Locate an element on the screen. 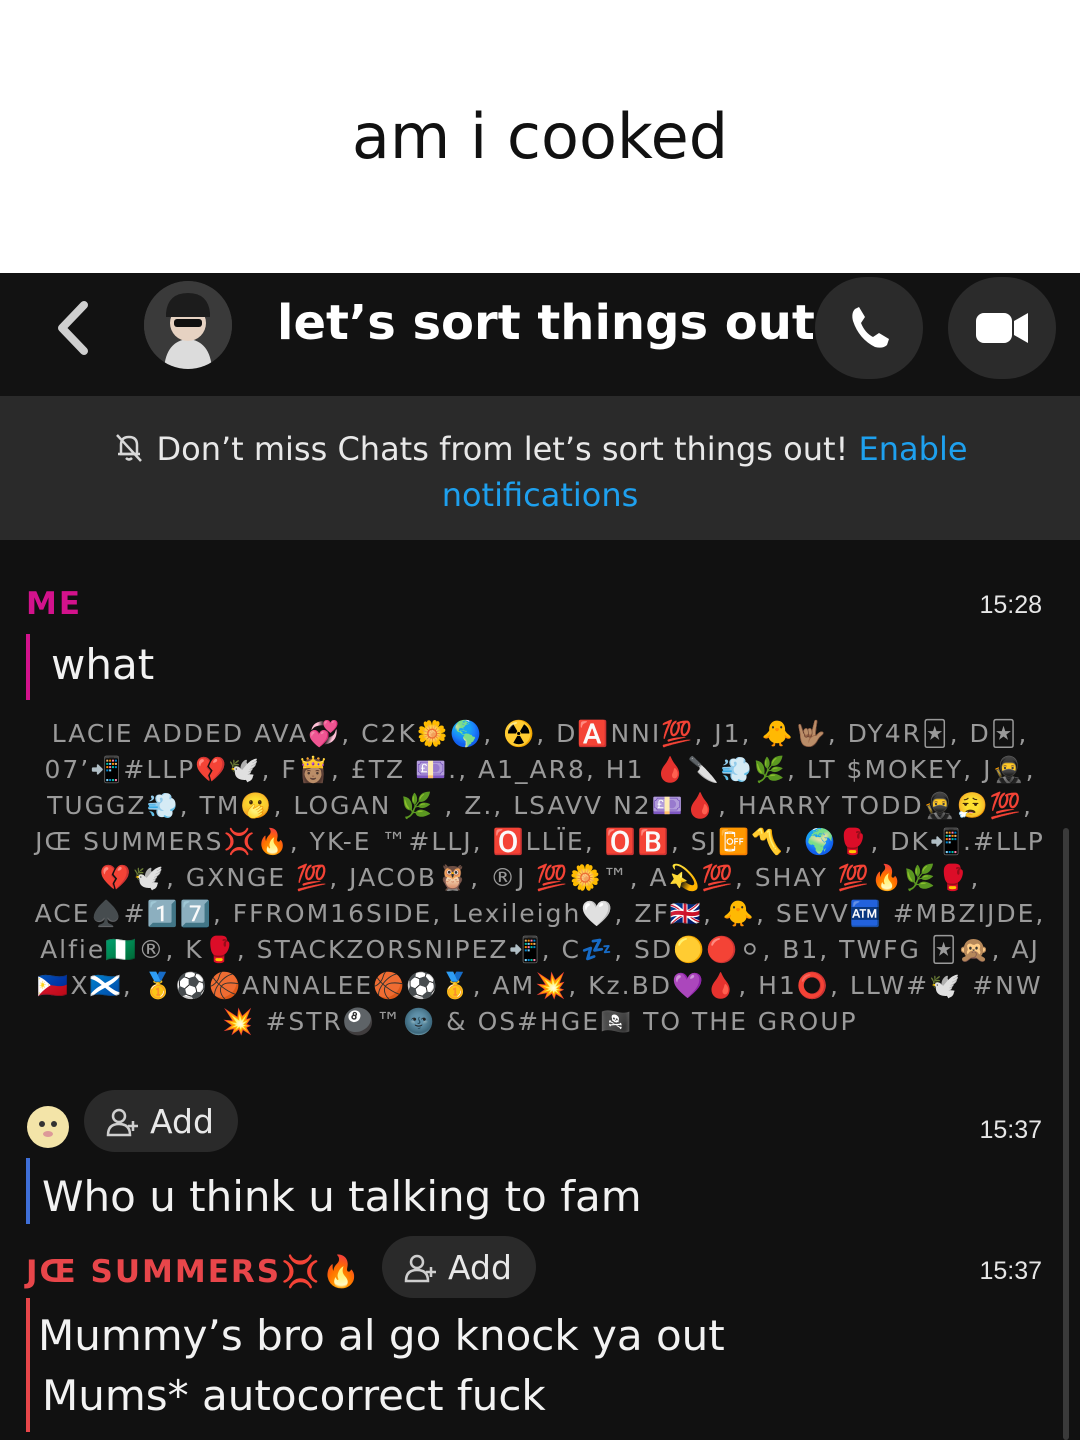 The image size is (1080, 1440). chat-header: let’s sort things out is located at coordinates (540, 334).